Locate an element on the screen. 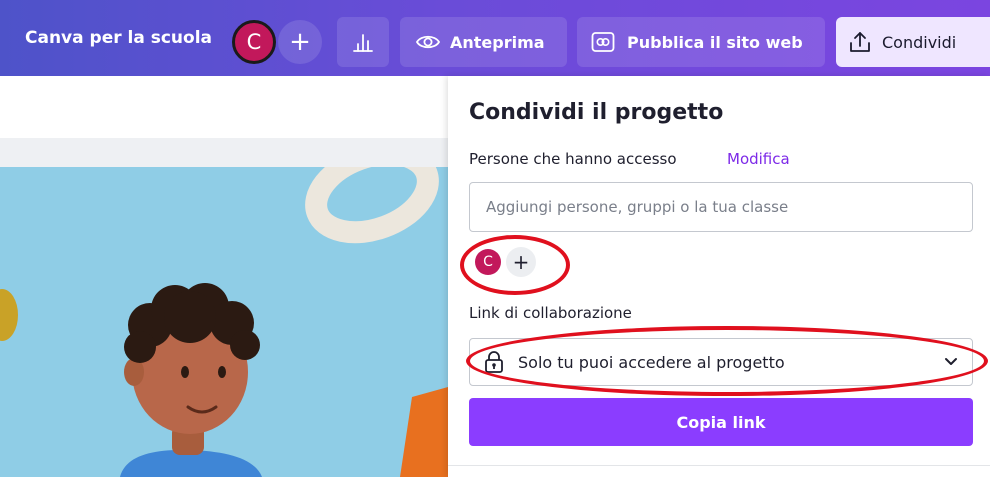 Image resolution: width=990 pixels, height=477 pixels. add-collaborator-button: + is located at coordinates (300, 42).